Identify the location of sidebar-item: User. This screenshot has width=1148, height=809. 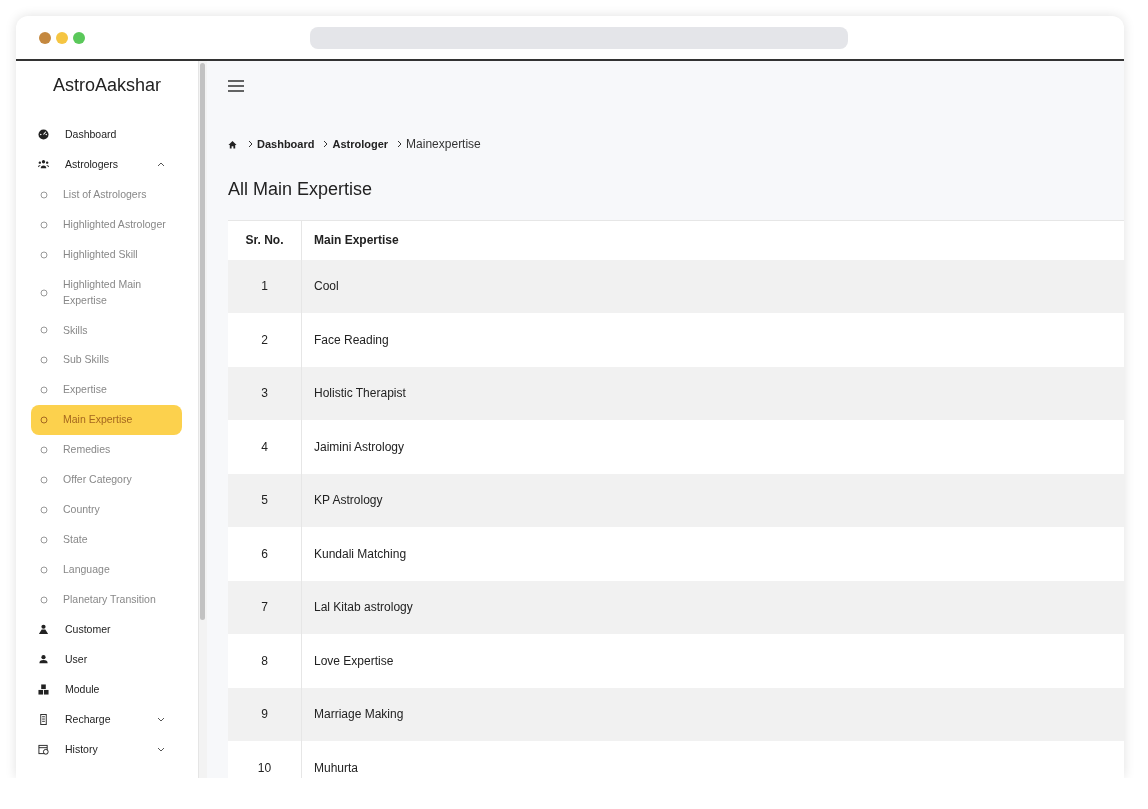
(99, 659).